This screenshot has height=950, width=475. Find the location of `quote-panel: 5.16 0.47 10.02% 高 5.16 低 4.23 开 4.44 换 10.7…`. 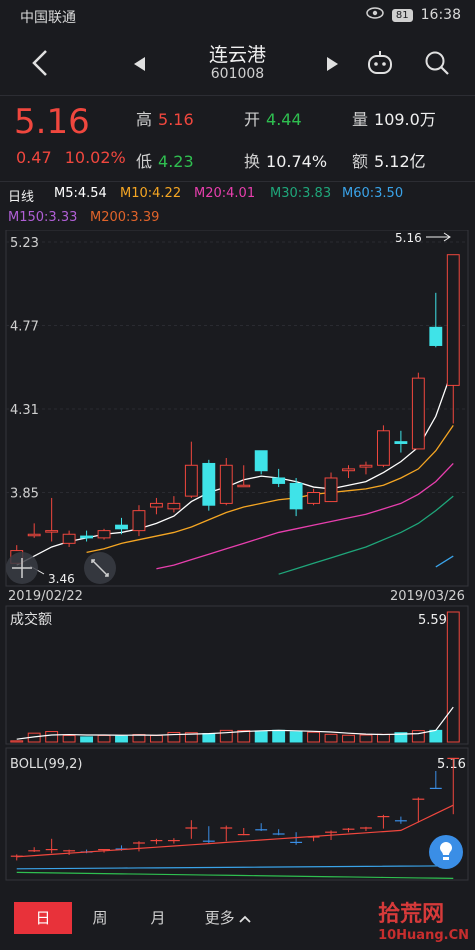

quote-panel: 5.16 0.47 10.02% 高 5.16 低 4.23 开 4.44 换 10.7… is located at coordinates (237, 138).